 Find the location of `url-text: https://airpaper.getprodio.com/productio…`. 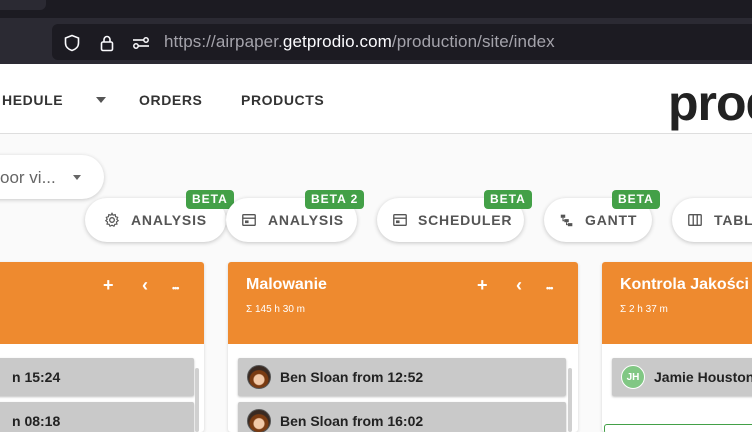

url-text: https://airpaper.getprodio.com/productio… is located at coordinates (359, 42).